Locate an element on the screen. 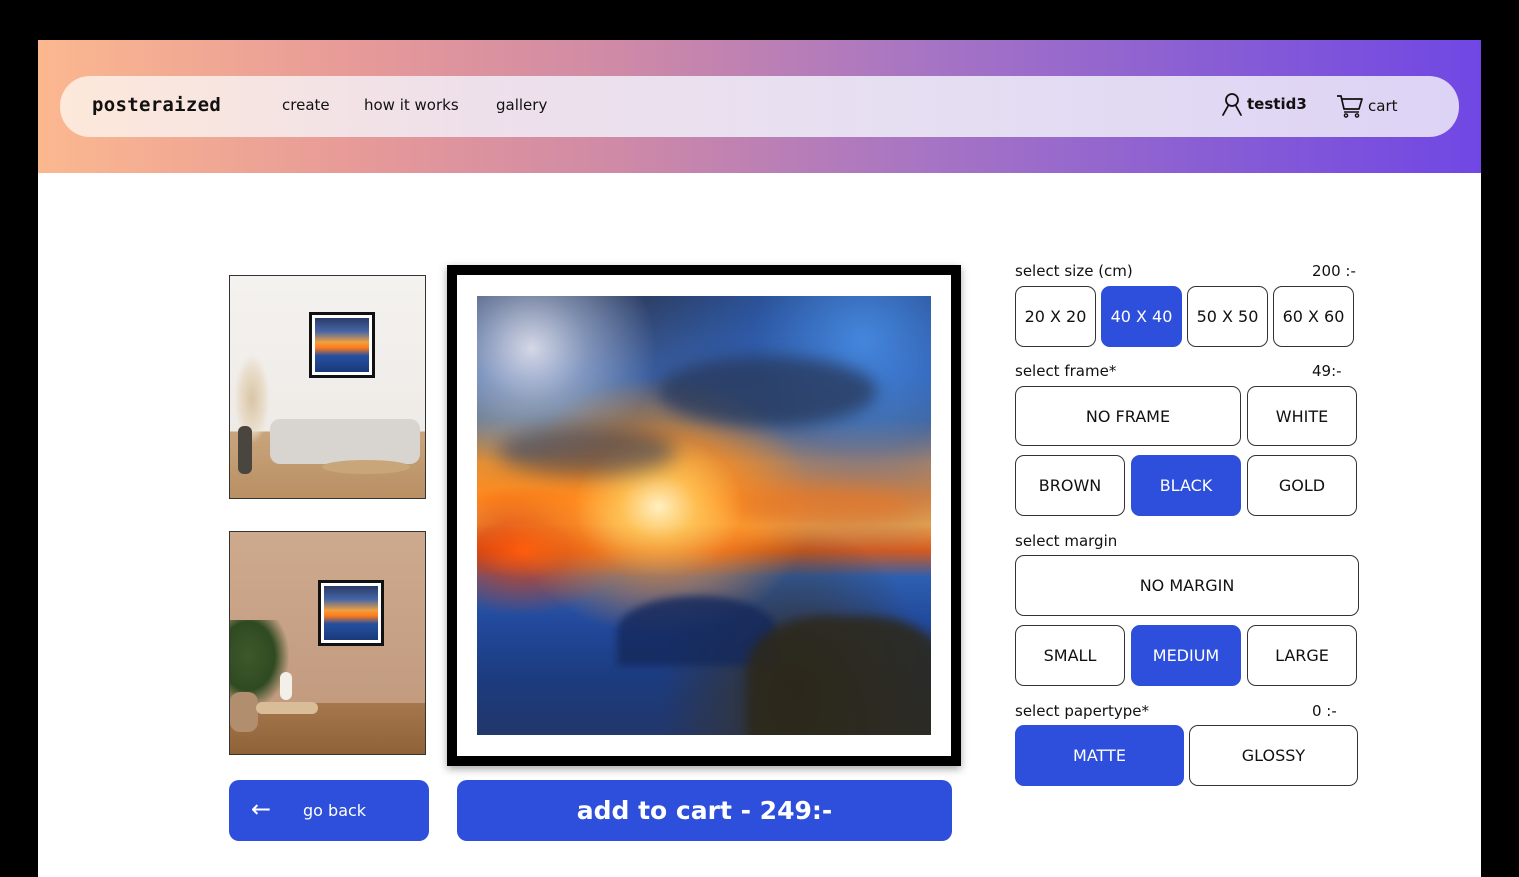 The image size is (1519, 877). nav-create-link: create is located at coordinates (306, 105).